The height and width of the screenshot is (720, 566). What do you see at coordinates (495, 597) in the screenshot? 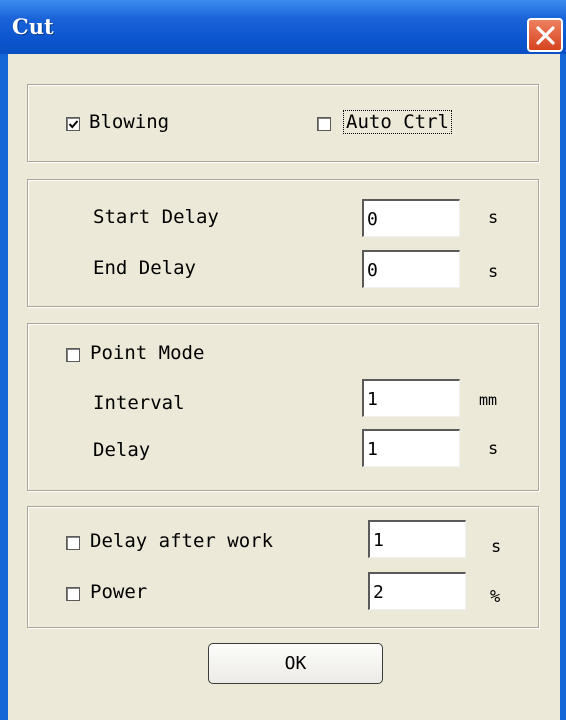
I see `power-unit: %` at bounding box center [495, 597].